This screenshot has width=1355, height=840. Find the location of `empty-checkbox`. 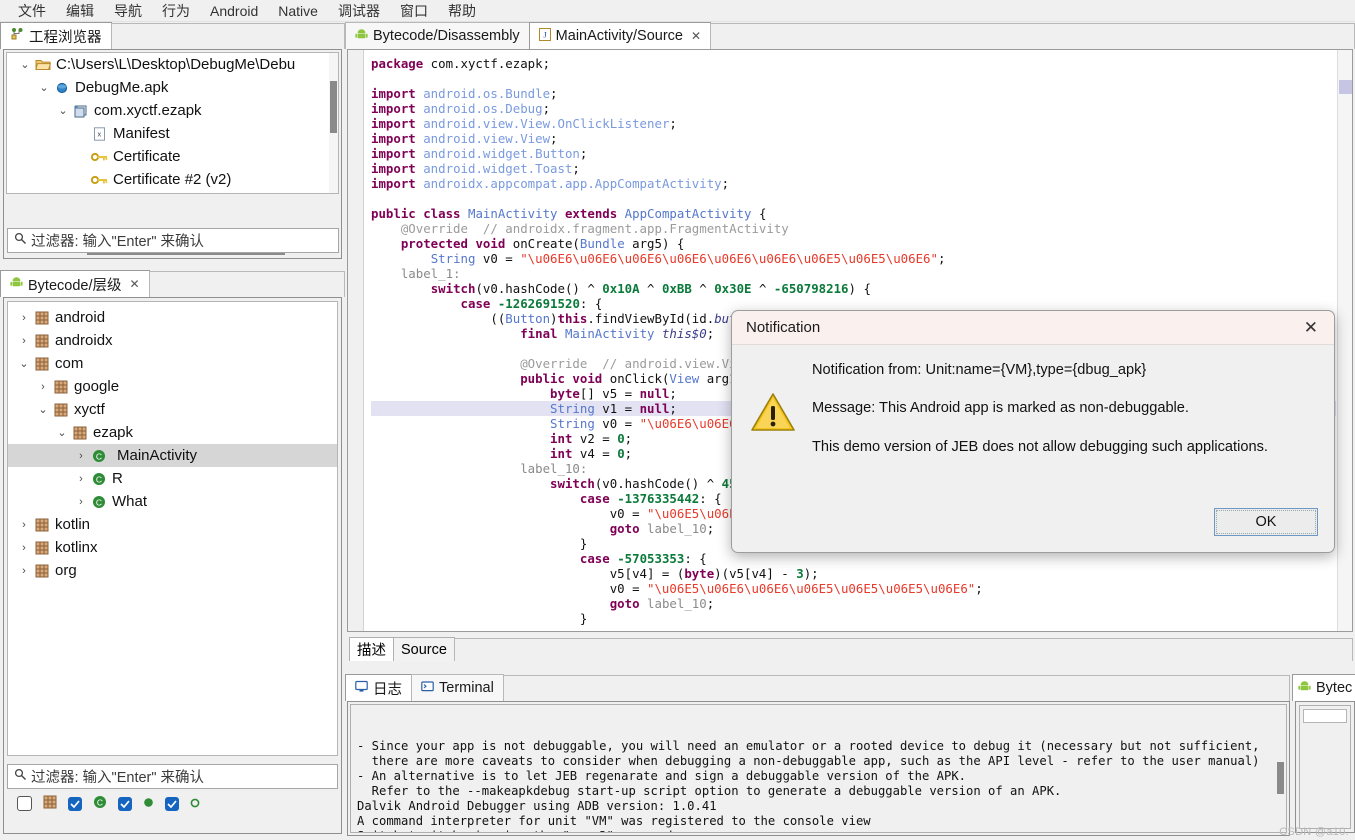

empty-checkbox is located at coordinates (24, 803).